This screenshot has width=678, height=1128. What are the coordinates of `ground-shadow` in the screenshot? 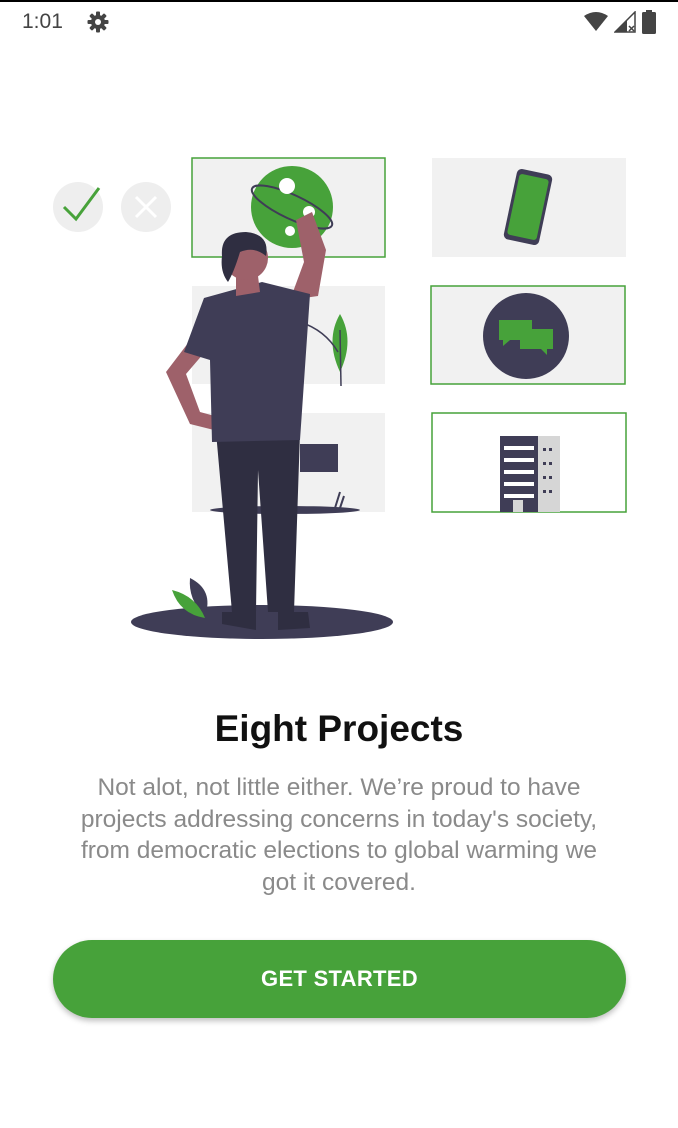 It's located at (262, 622).